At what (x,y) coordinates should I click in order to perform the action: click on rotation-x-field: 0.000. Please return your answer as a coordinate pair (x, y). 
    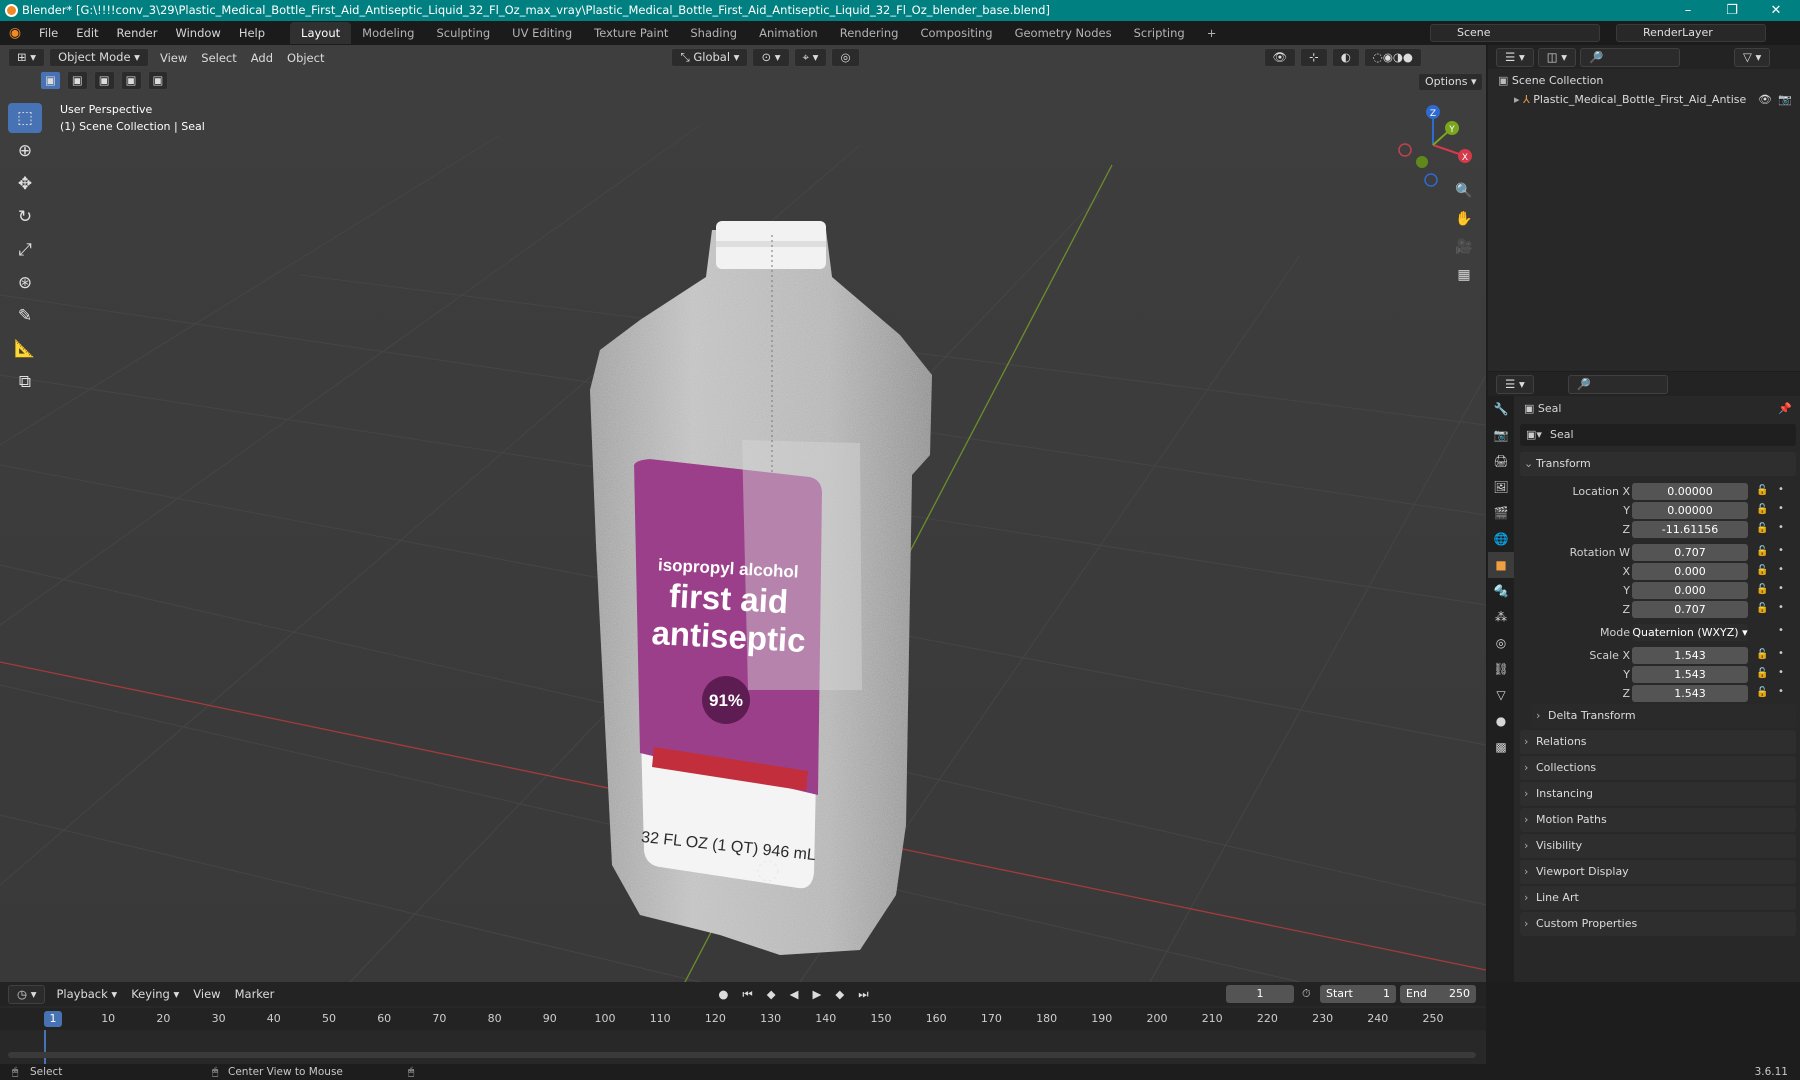
    Looking at the image, I should click on (1690, 571).